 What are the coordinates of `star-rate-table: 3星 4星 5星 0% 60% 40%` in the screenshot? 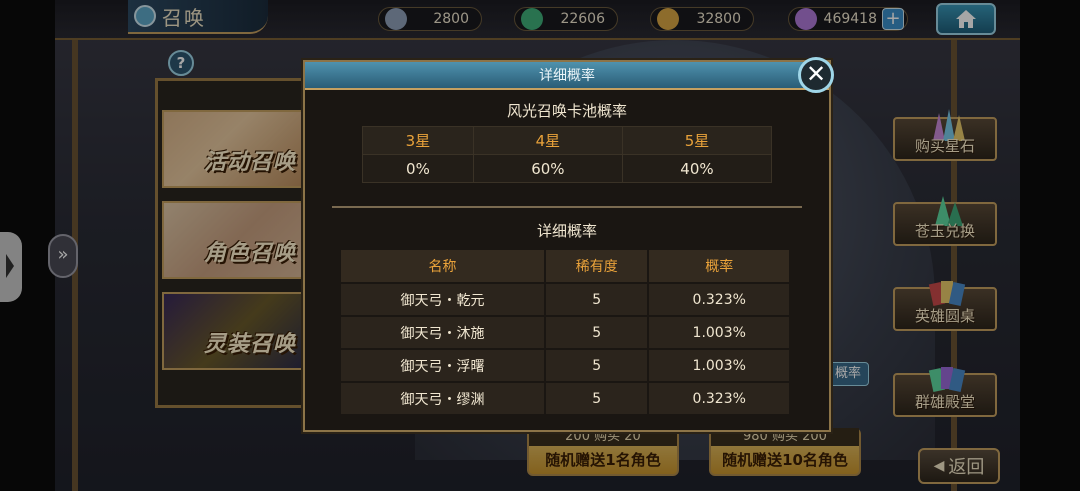 It's located at (567, 154).